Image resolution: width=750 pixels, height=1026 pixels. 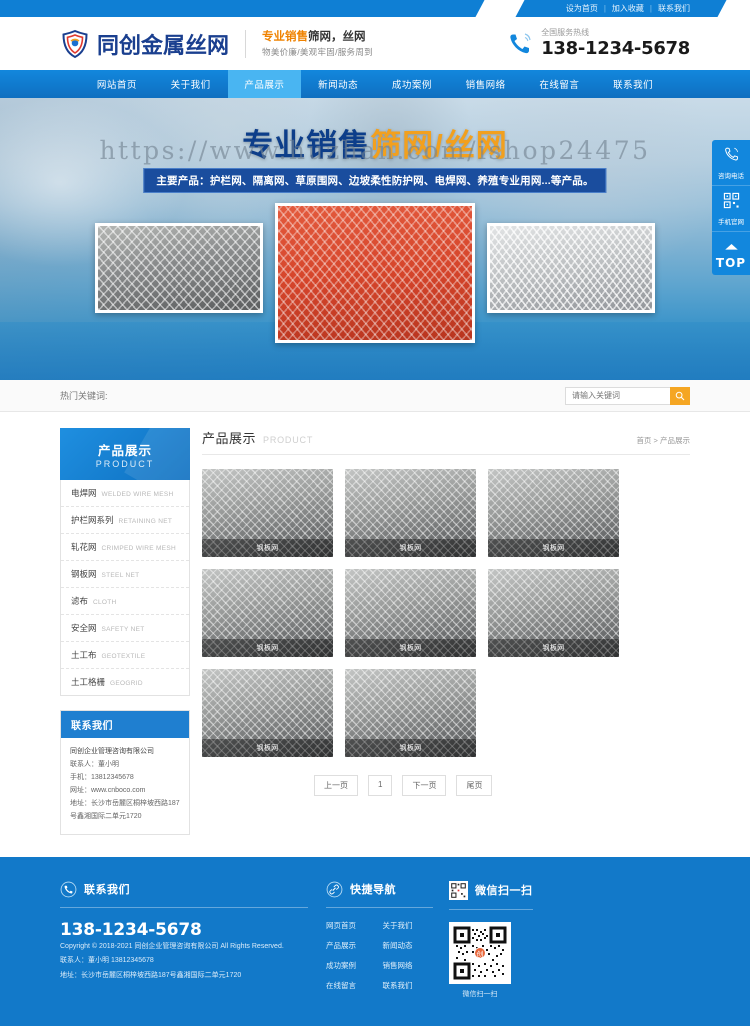 What do you see at coordinates (731, 176) in the screenshot?
I see `side-widget-phone-label: 咨询电话` at bounding box center [731, 176].